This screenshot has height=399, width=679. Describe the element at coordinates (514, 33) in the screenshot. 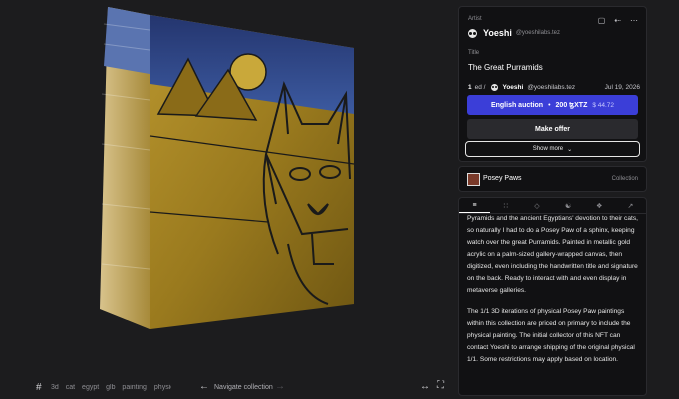

I see `artist-row: Yoeshi @yoeshilabs.tez` at that location.